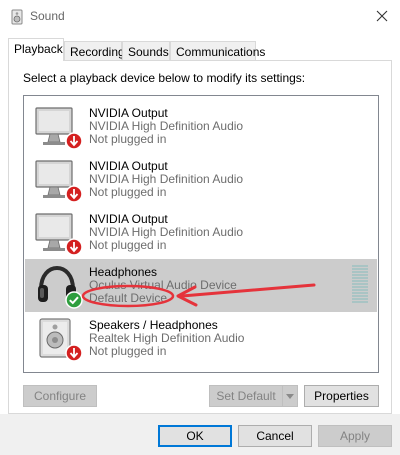 This screenshot has width=400, height=455. What do you see at coordinates (123, 272) in the screenshot?
I see `device-name: Headphones` at bounding box center [123, 272].